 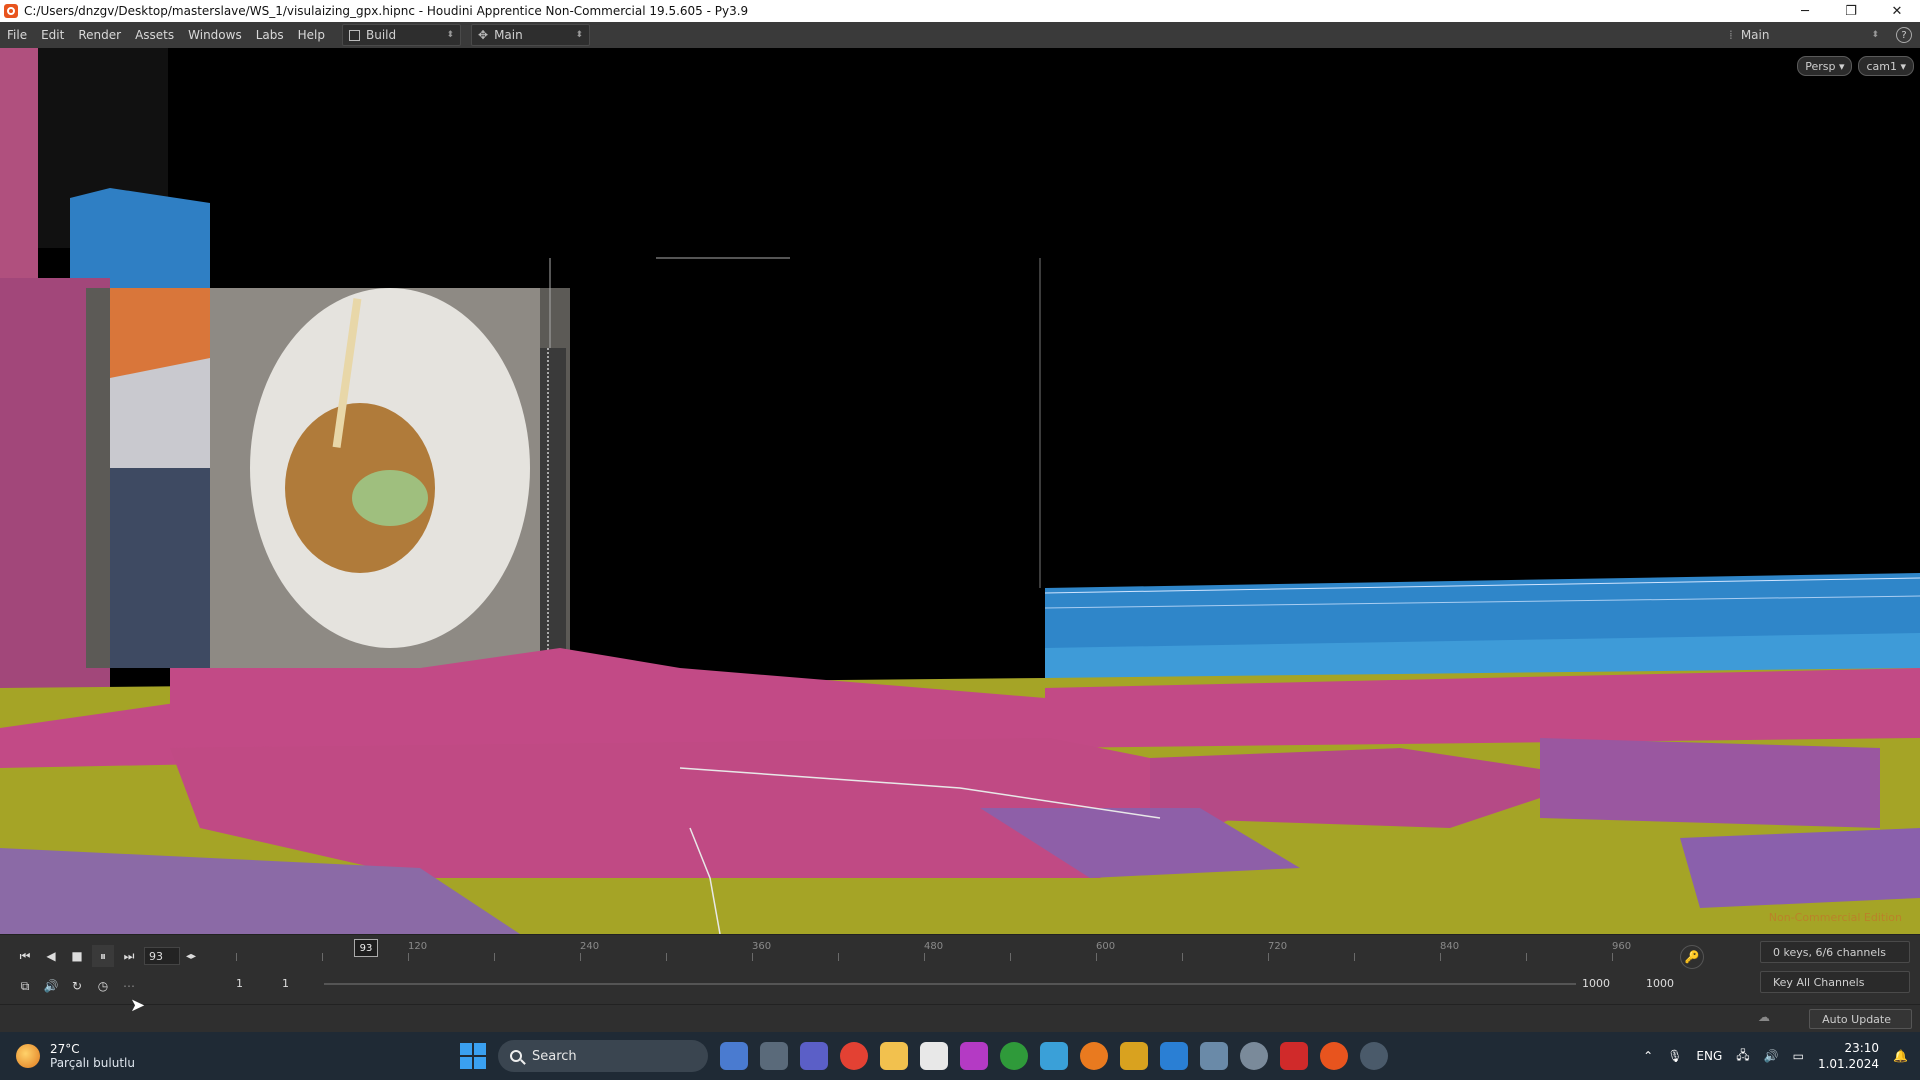 What do you see at coordinates (554, 1056) in the screenshot?
I see `search-label: Search` at bounding box center [554, 1056].